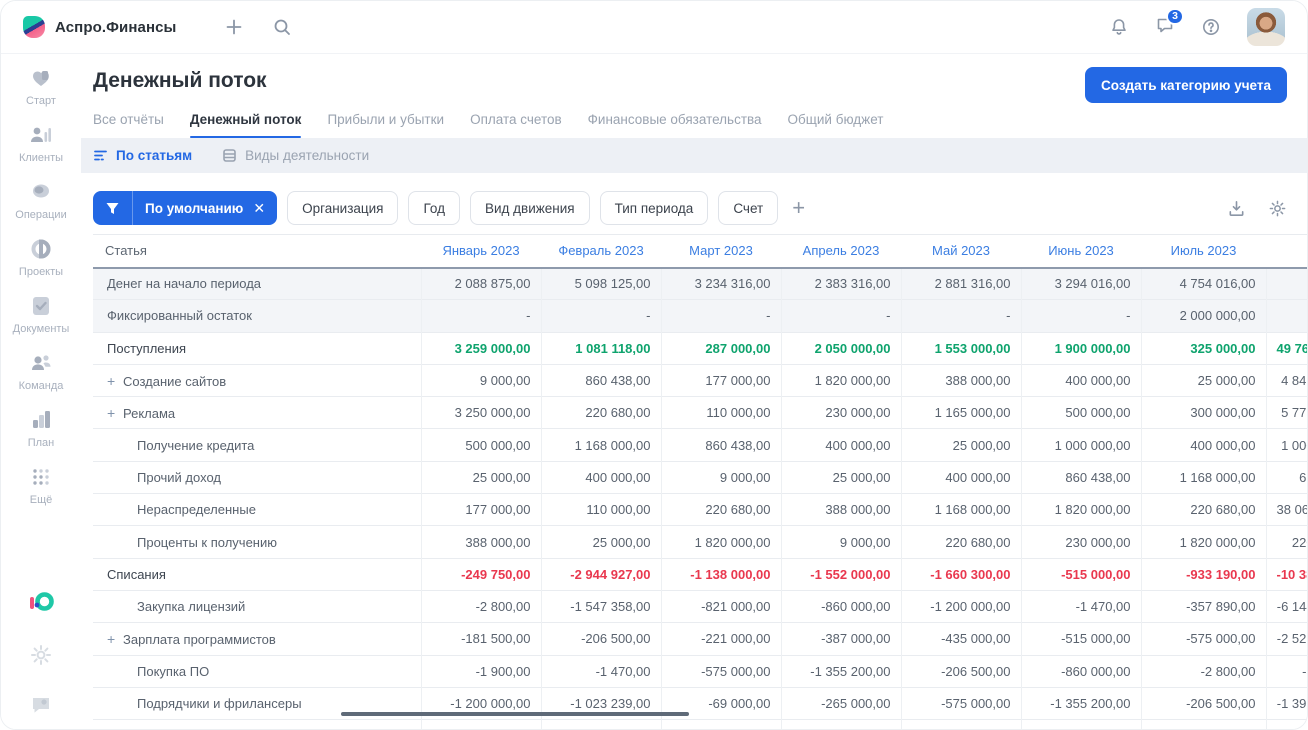  Describe the element at coordinates (600, 348) in the screenshot. I see `value-cell: 1 081 118,00` at that location.